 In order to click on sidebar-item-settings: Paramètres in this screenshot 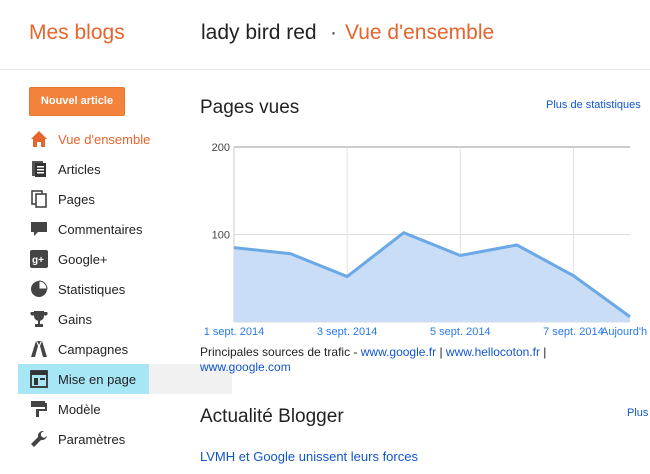, I will do `click(112, 439)`.